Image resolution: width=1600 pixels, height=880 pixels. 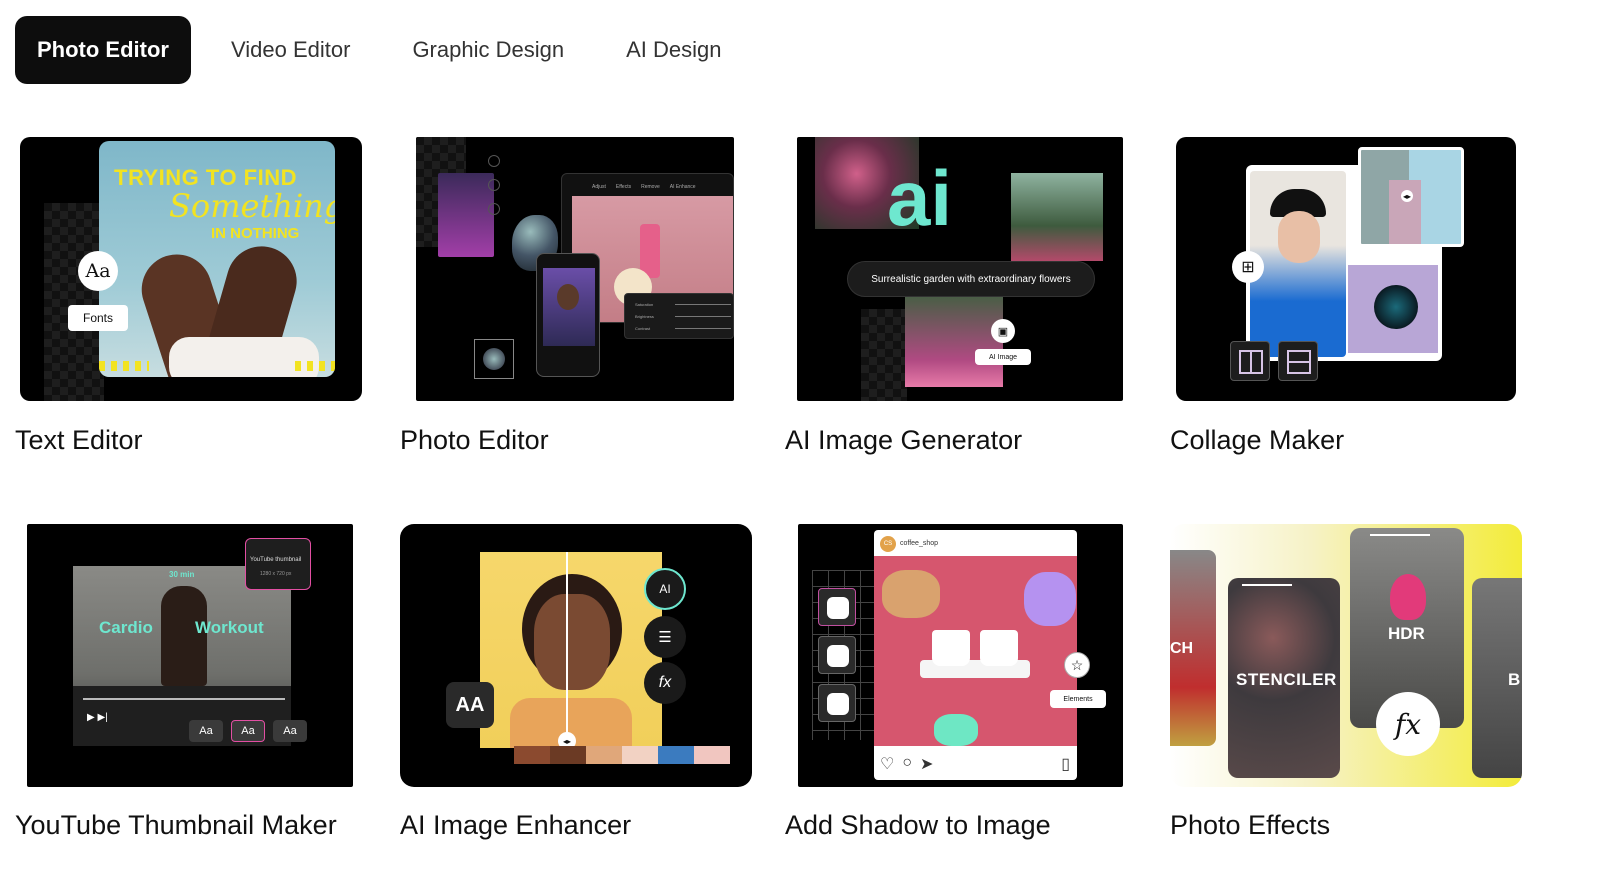 I want to click on slider-brightness-label: Brightness, so click(x=644, y=316).